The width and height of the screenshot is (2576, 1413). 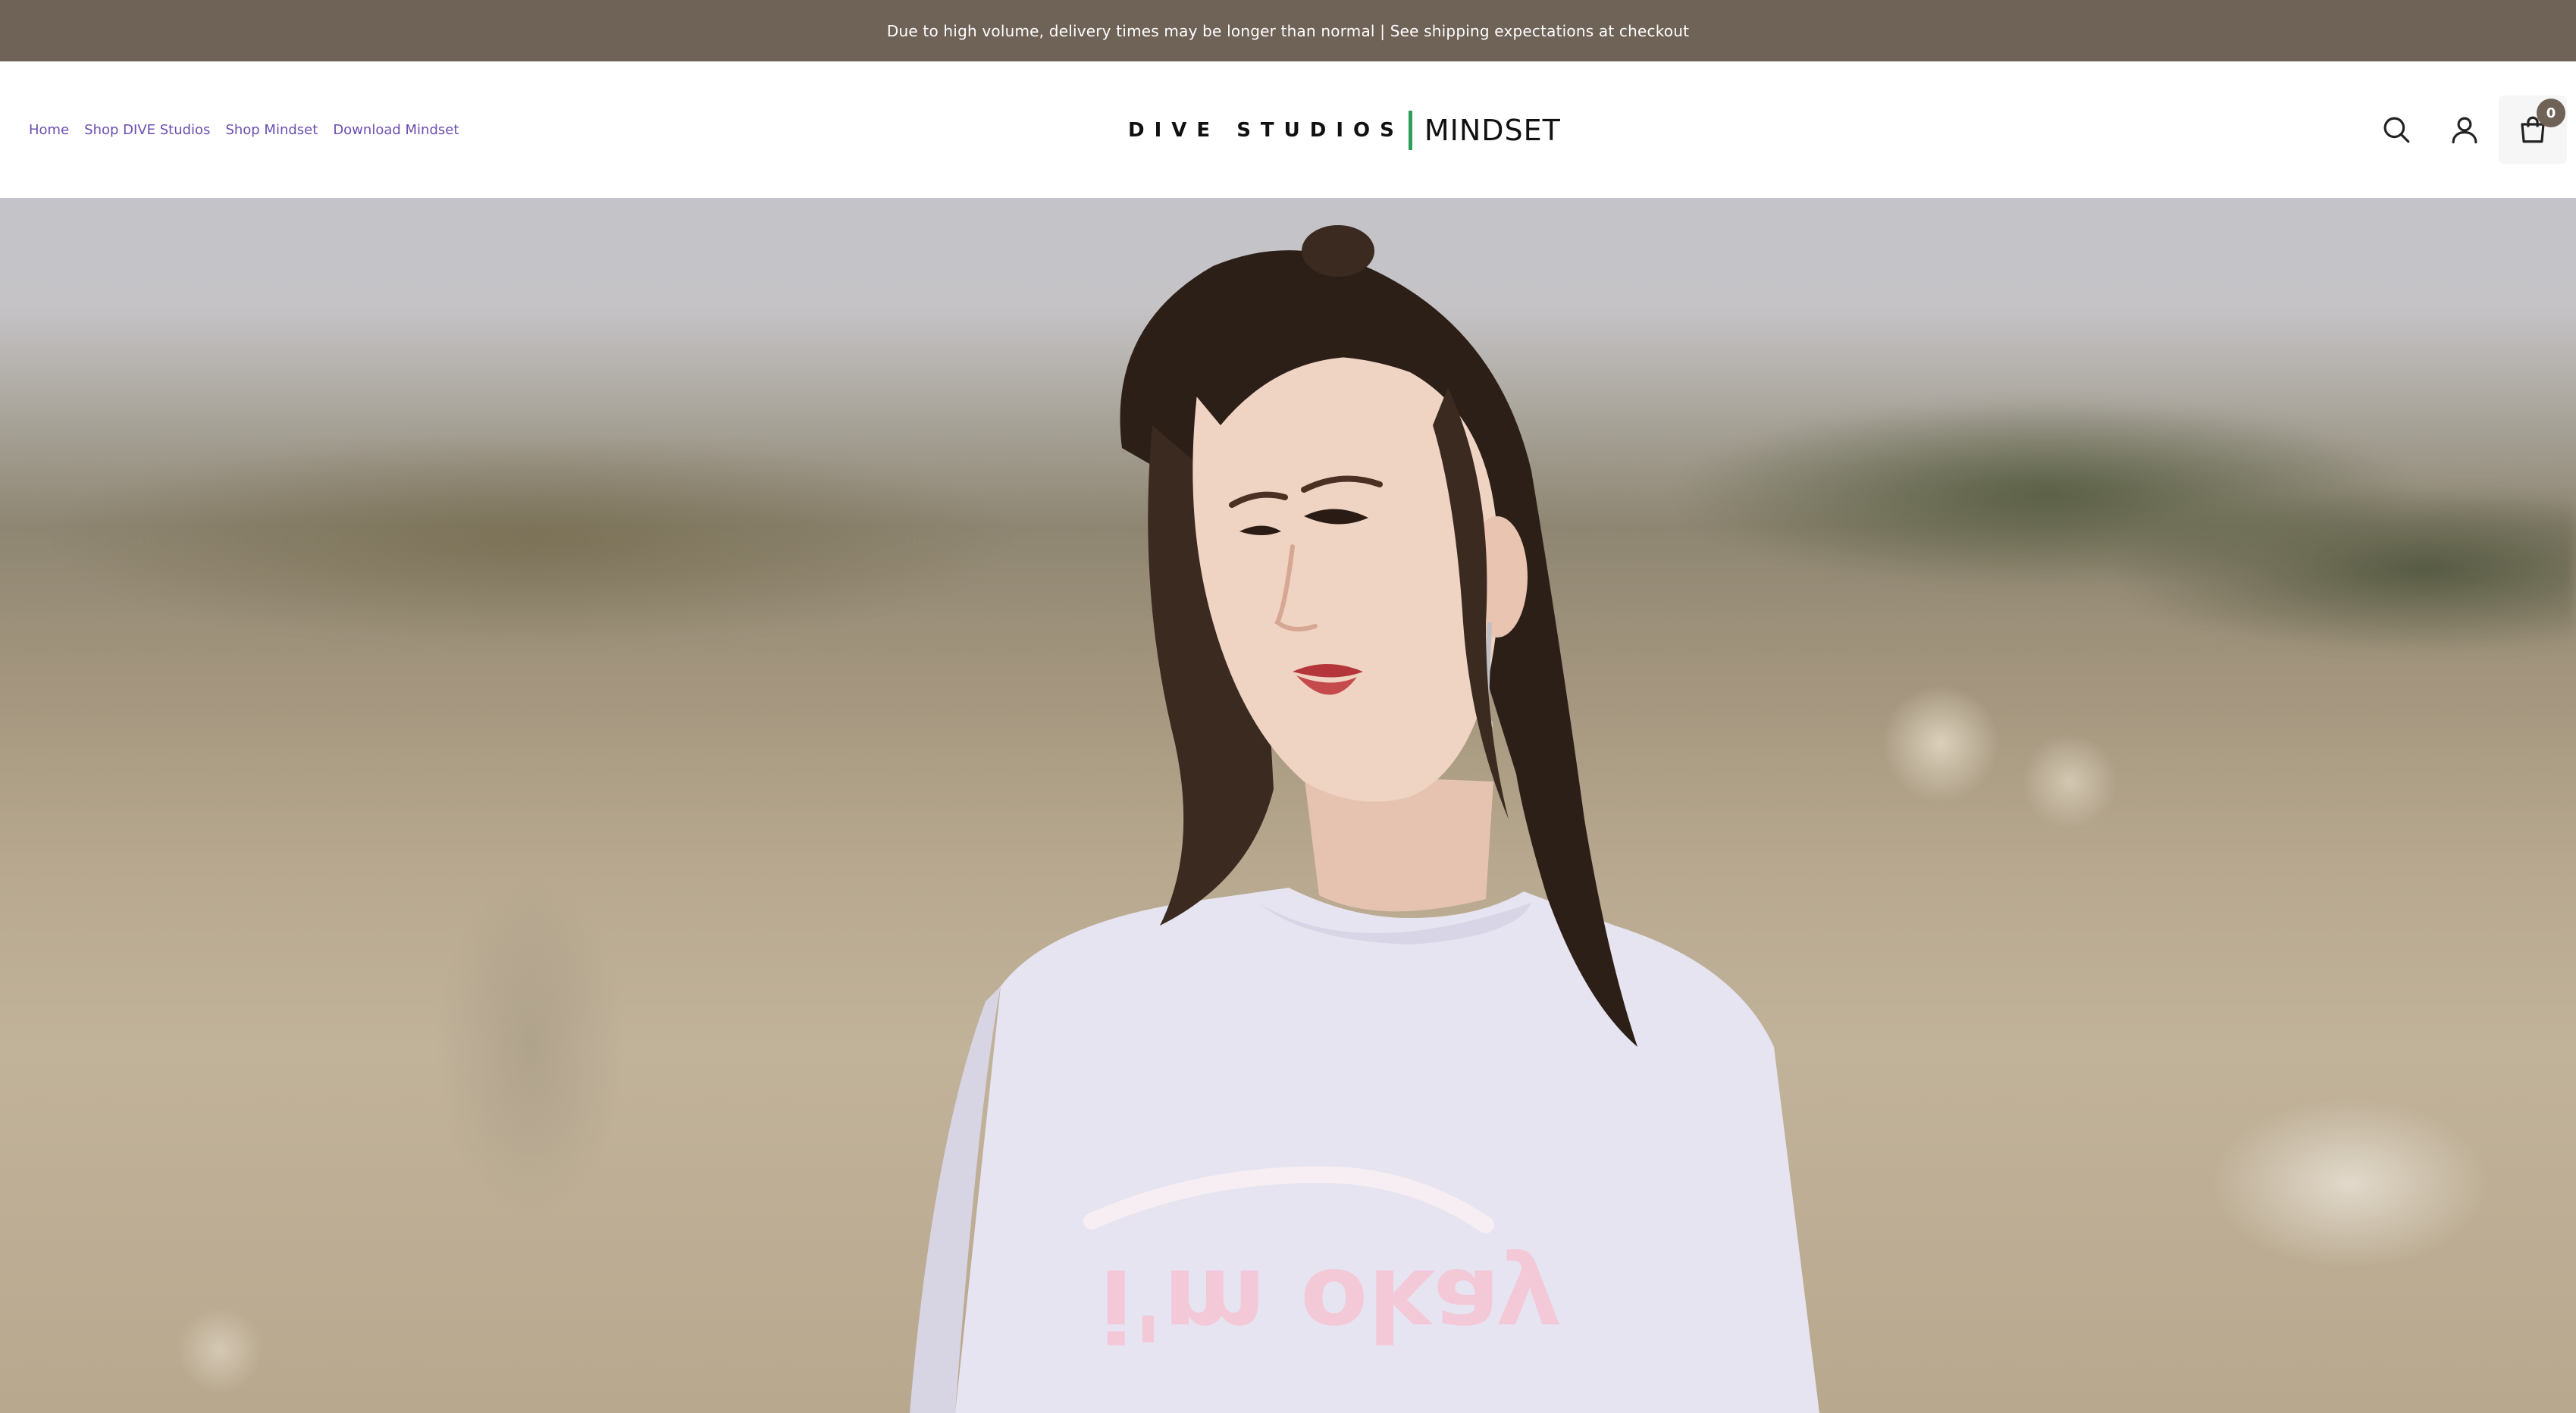 I want to click on user-icon, so click(x=2464, y=130).